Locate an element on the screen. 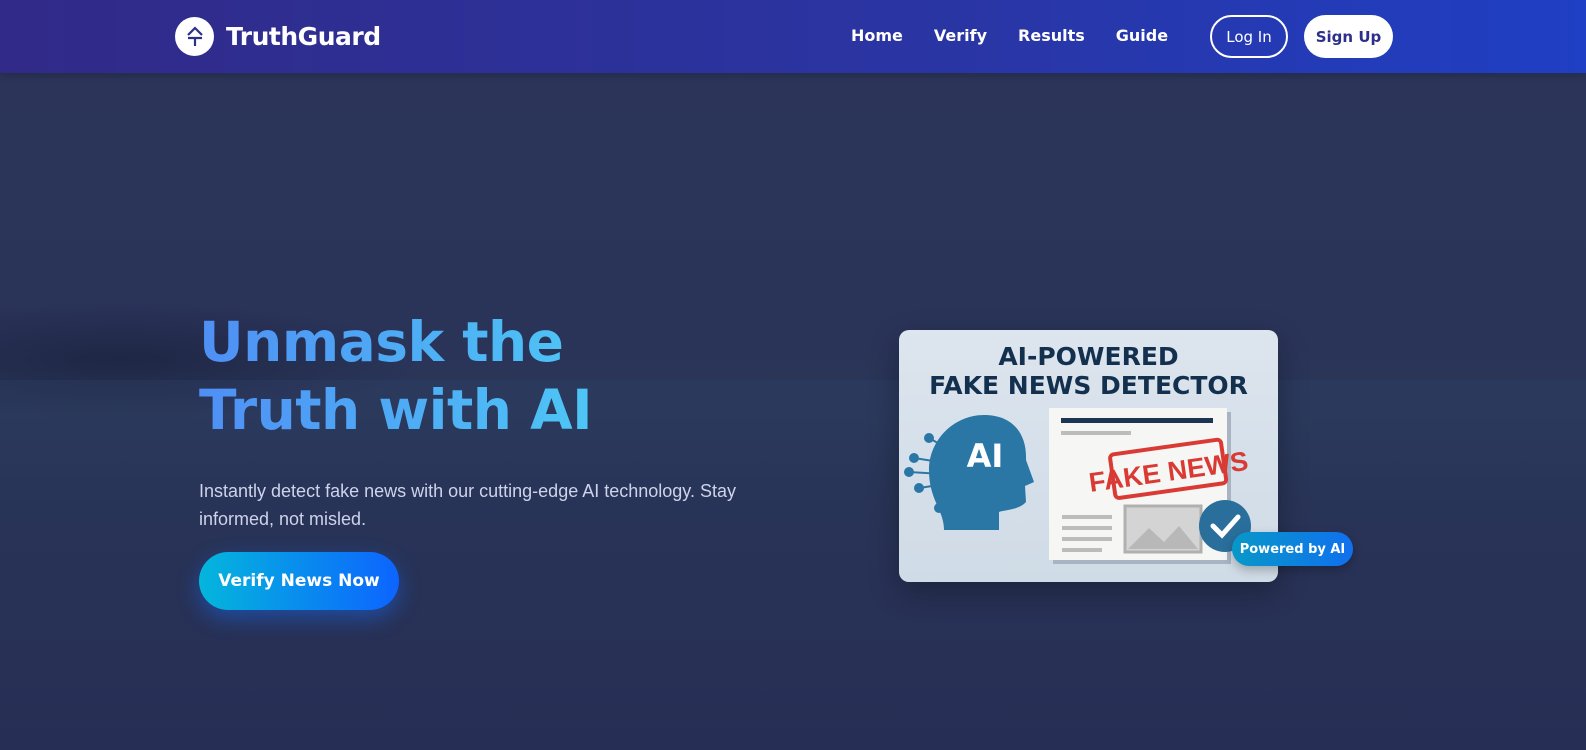  nav-guide: Guide is located at coordinates (1142, 35).